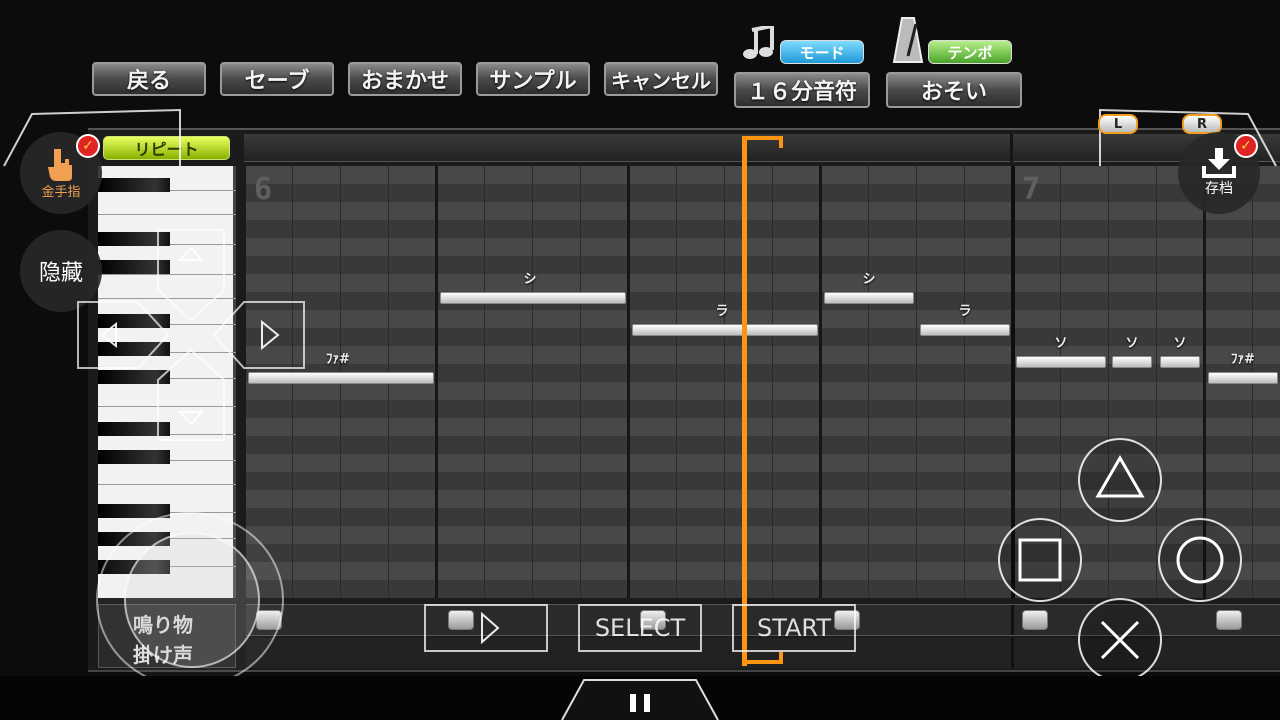  What do you see at coordinates (533, 79) in the screenshot?
I see `sample-button: サンプル` at bounding box center [533, 79].